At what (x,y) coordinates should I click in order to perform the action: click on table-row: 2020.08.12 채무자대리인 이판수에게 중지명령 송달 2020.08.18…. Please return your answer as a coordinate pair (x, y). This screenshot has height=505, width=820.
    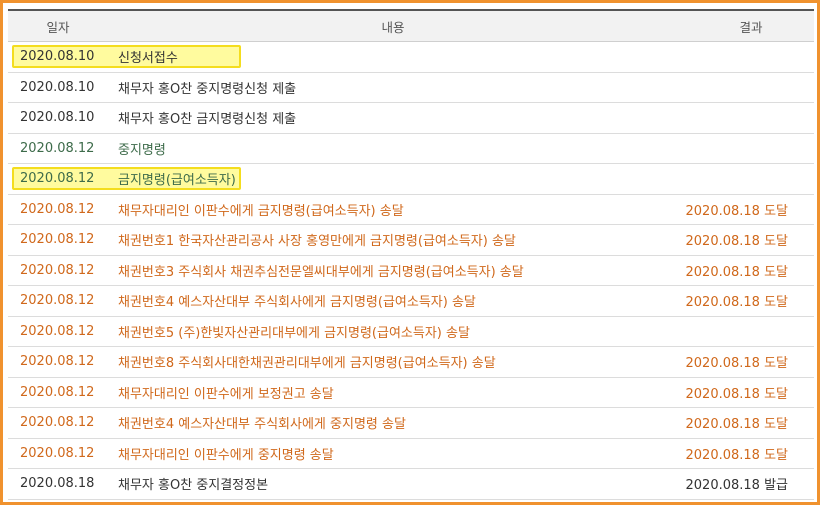
    Looking at the image, I should click on (411, 454).